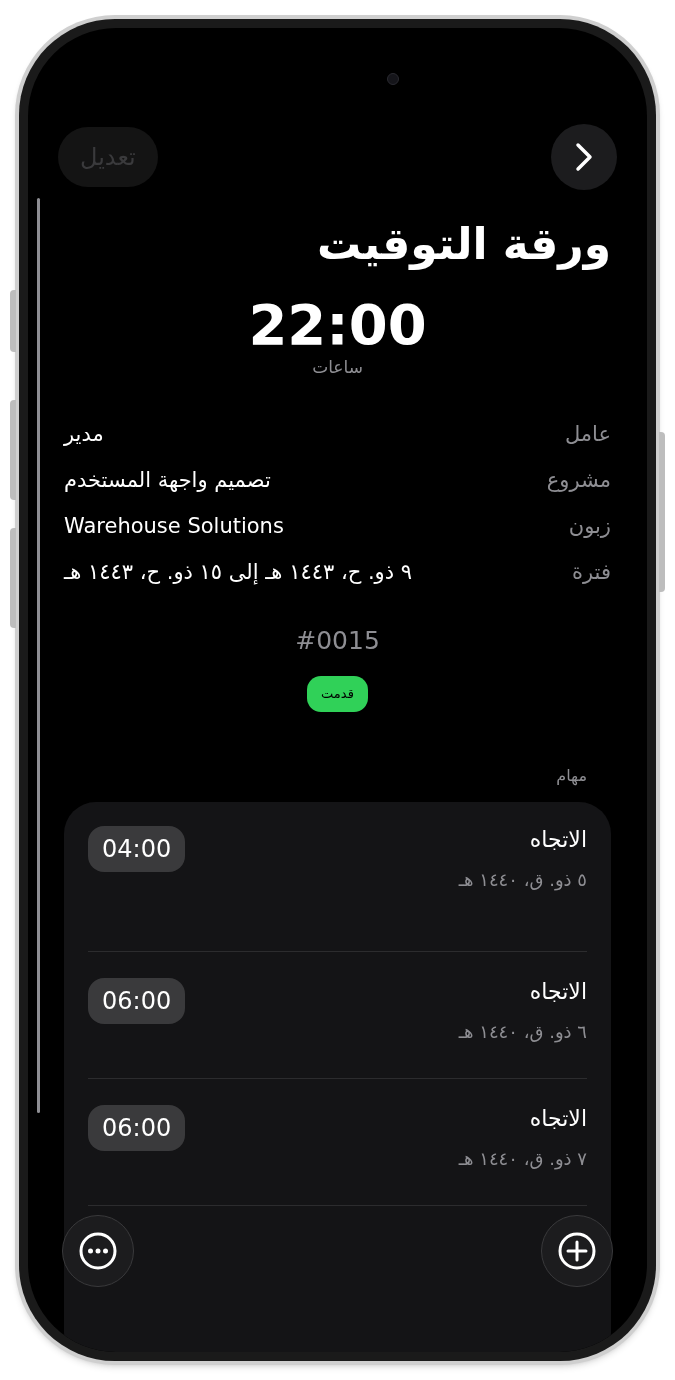 Image resolution: width=675 pixels, height=1380 pixels. Describe the element at coordinates (337, 641) in the screenshot. I see `timesheet-number: #0015` at that location.